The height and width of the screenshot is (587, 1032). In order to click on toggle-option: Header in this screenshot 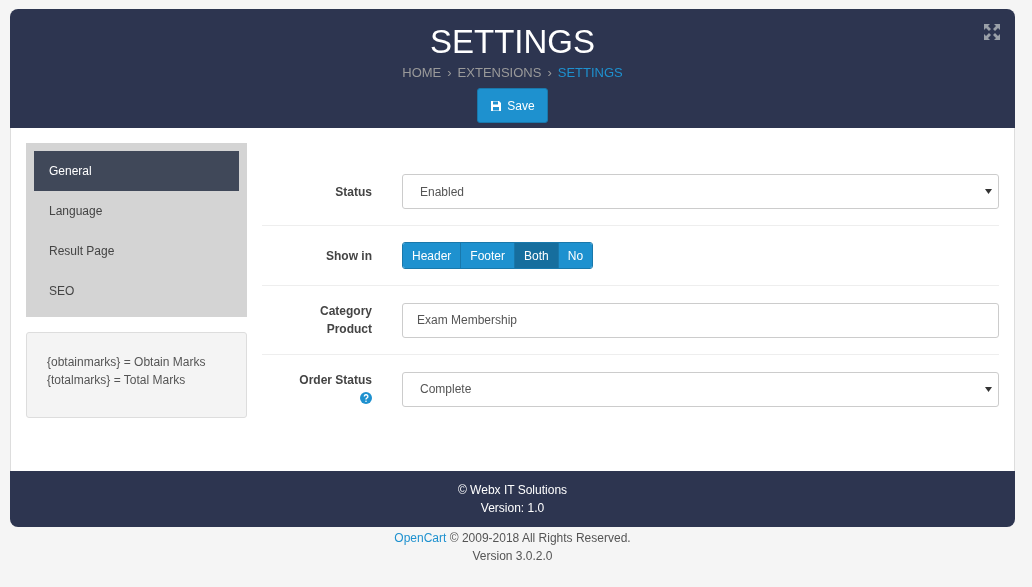, I will do `click(432, 255)`.